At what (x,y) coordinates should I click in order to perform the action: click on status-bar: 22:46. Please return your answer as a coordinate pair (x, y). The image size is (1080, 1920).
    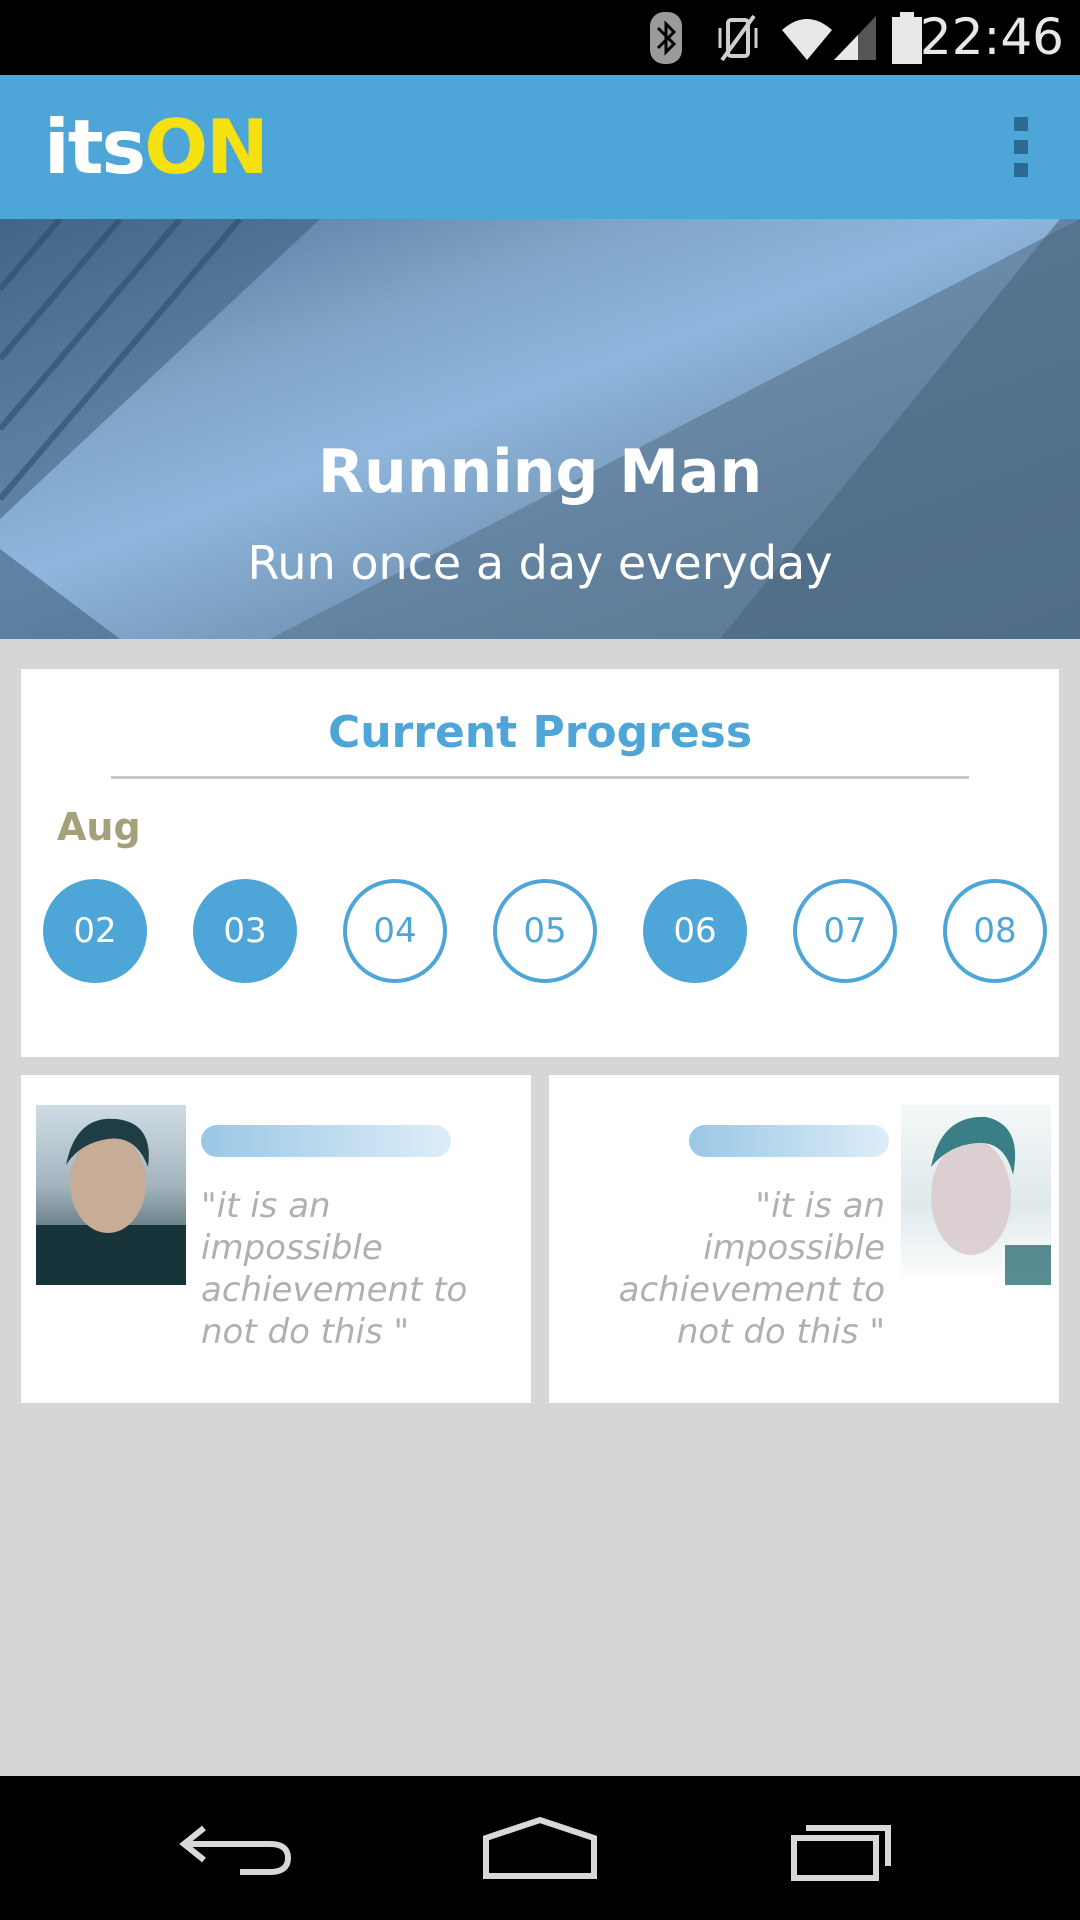
    Looking at the image, I should click on (540, 37).